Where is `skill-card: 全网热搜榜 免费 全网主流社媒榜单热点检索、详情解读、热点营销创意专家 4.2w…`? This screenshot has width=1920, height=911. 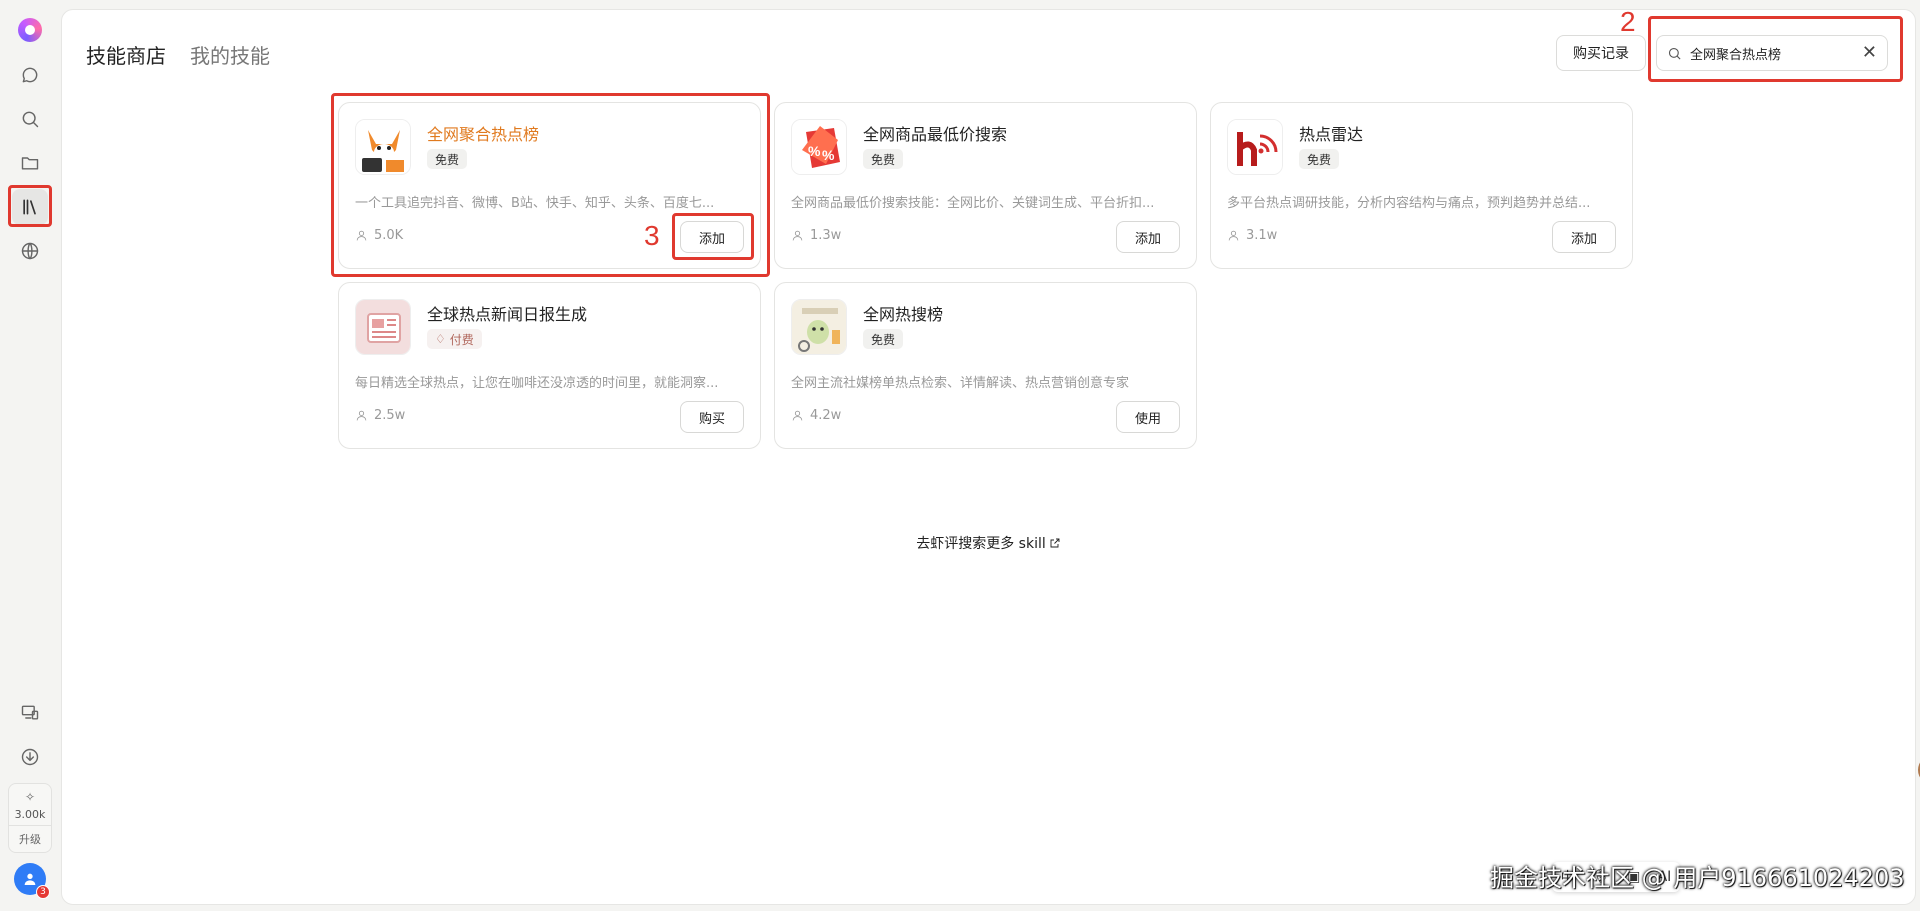 skill-card: 全网热搜榜 免费 全网主流社媒榜单热点检索、详情解读、热点营销创意专家 4.2w… is located at coordinates (985, 365).